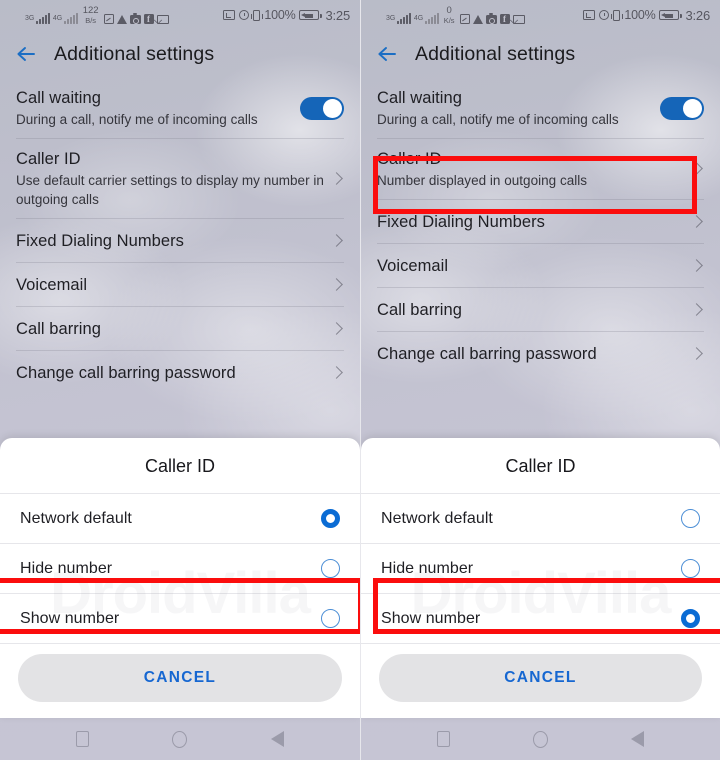 The image size is (720, 760). I want to click on navigation-bar, so click(540, 739).